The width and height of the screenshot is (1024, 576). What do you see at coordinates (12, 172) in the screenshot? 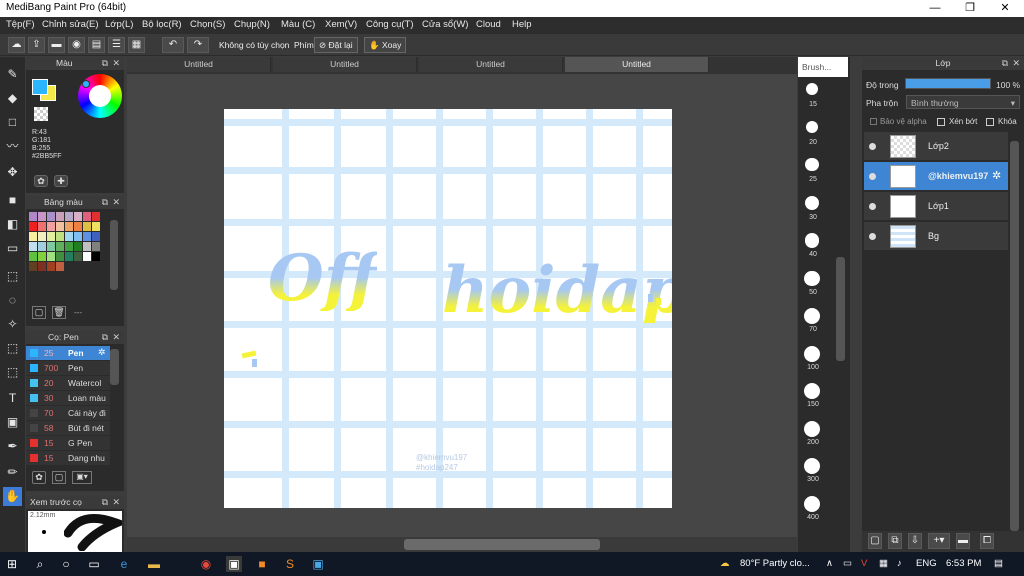
I see `move-tool-icon: ✥` at bounding box center [12, 172].